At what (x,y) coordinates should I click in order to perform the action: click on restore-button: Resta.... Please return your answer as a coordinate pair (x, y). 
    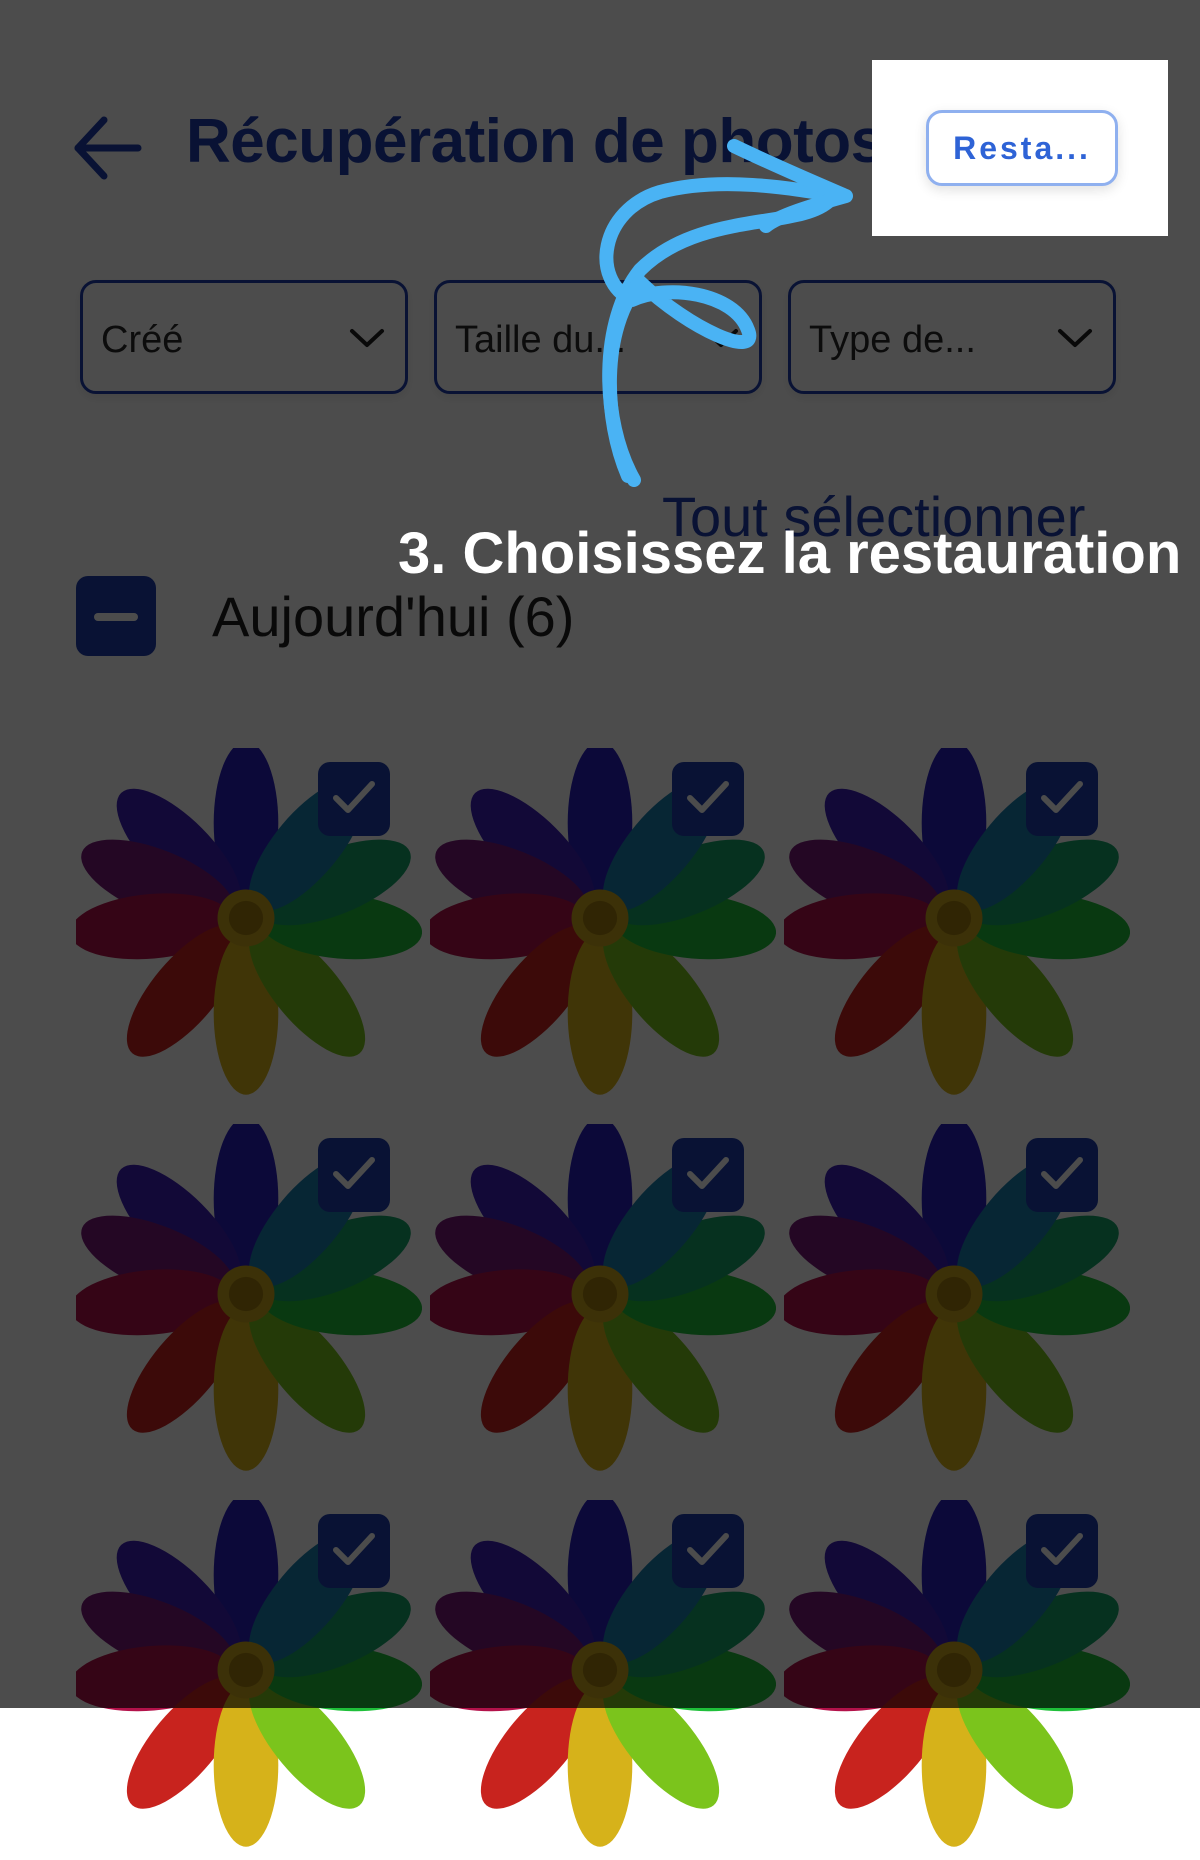
    Looking at the image, I should click on (1022, 148).